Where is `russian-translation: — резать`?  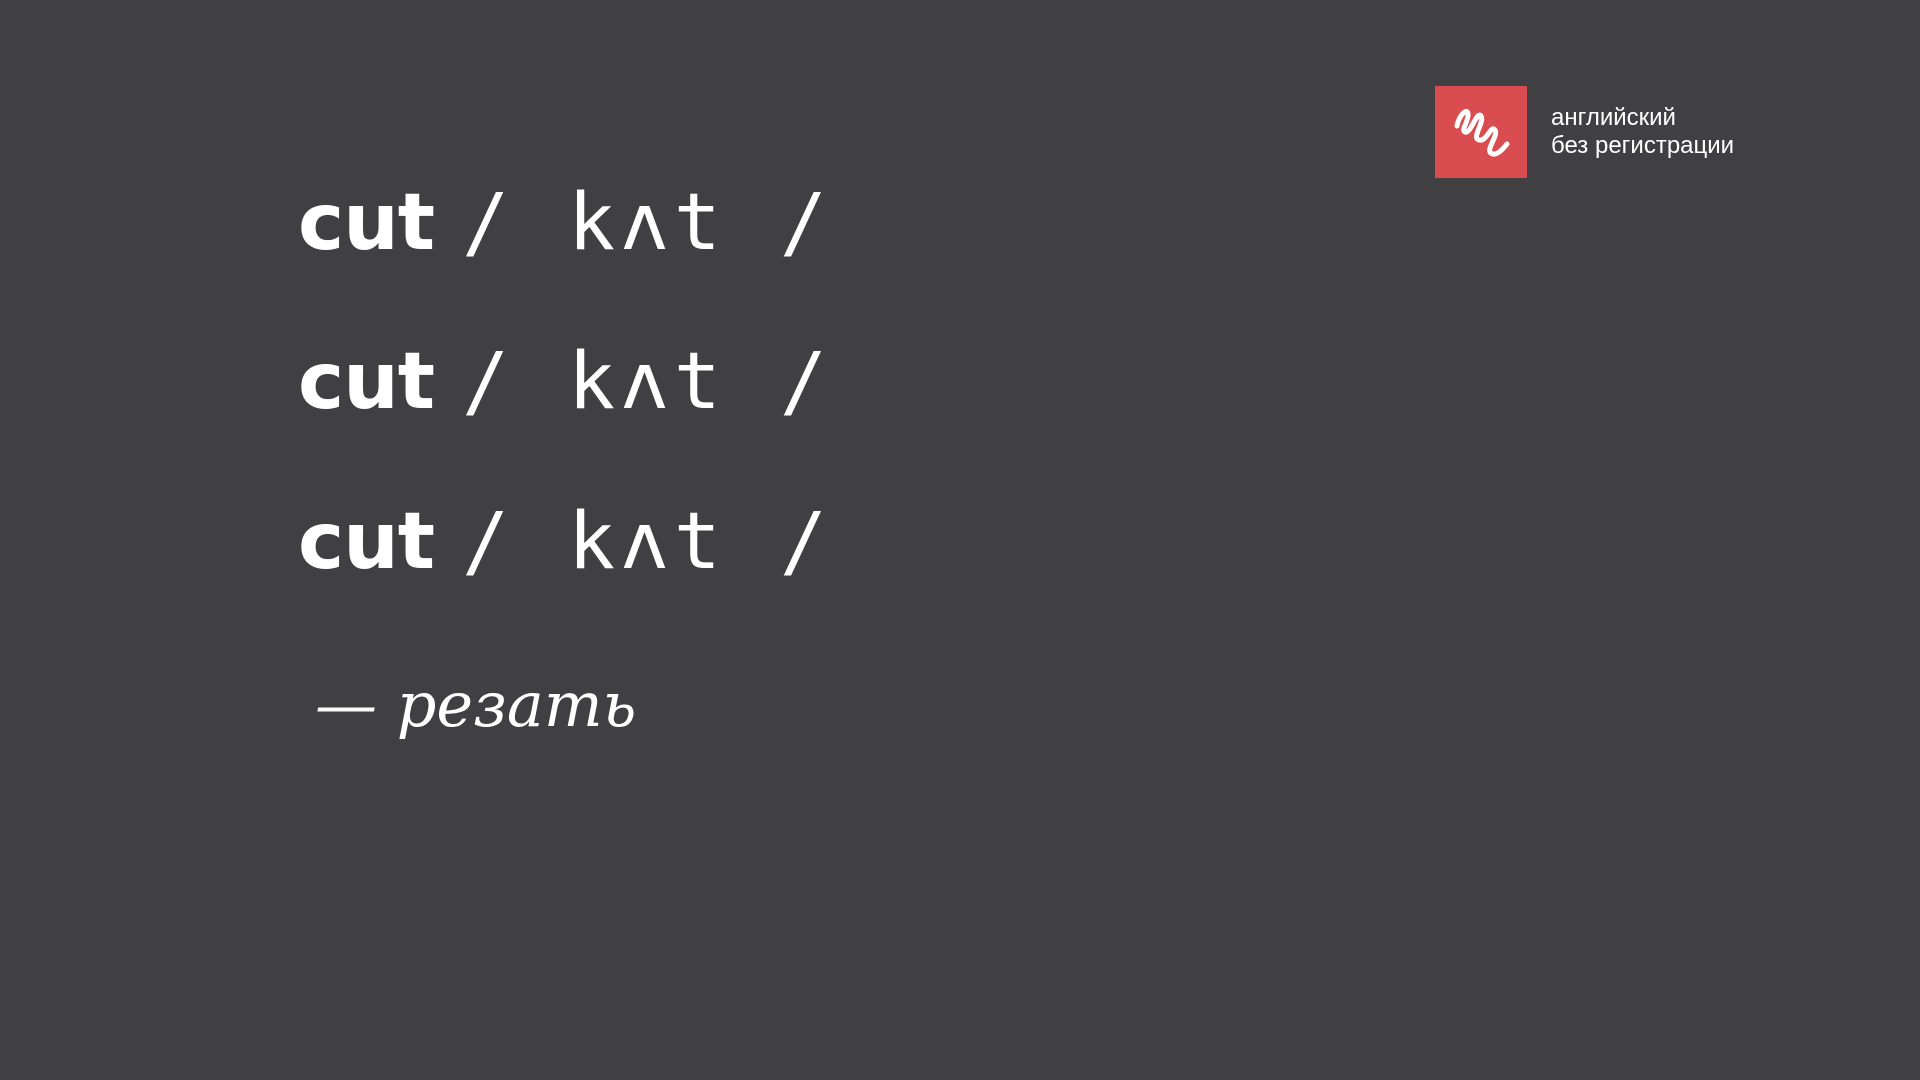 russian-translation: — резать is located at coordinates (476, 704).